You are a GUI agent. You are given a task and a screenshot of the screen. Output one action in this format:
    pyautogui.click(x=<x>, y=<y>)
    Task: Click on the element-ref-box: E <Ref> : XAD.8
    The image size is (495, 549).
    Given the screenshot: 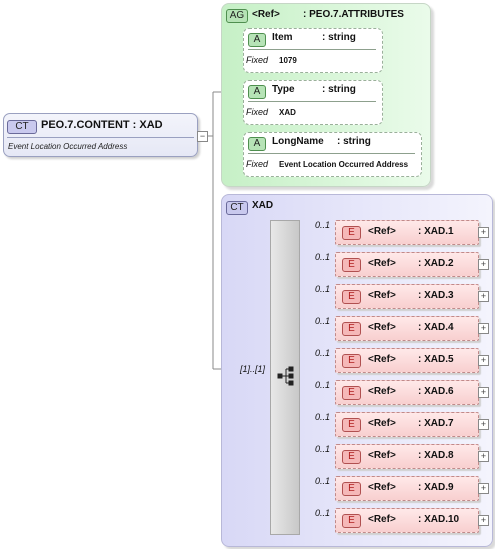 What is the action you would take?
    pyautogui.click(x=407, y=456)
    